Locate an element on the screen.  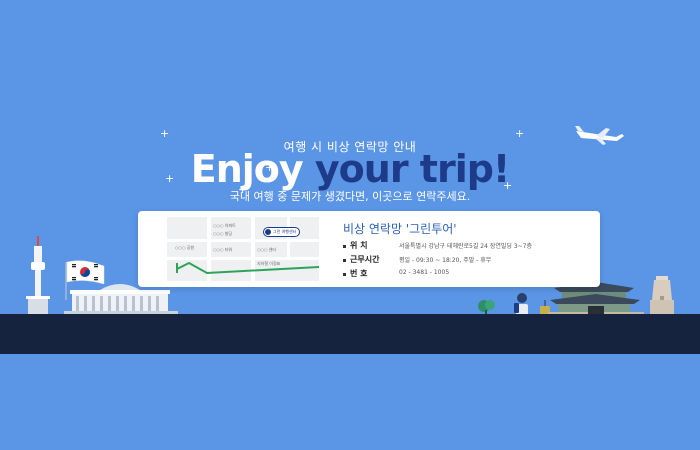
banner-title: Enjoy your trip! is located at coordinates (350, 169).